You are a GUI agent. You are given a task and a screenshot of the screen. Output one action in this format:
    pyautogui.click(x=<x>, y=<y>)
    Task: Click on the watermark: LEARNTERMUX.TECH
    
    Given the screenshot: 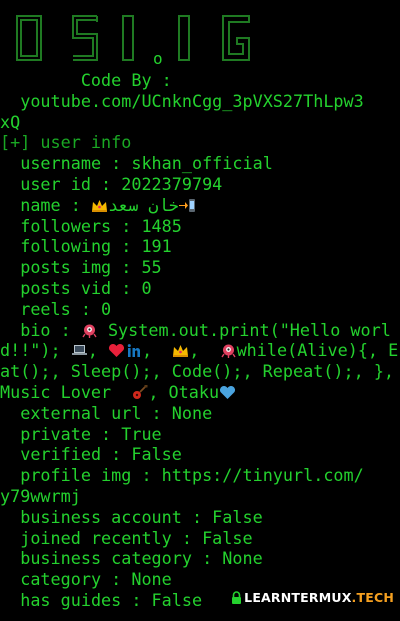 What is the action you would take?
    pyautogui.click(x=312, y=598)
    